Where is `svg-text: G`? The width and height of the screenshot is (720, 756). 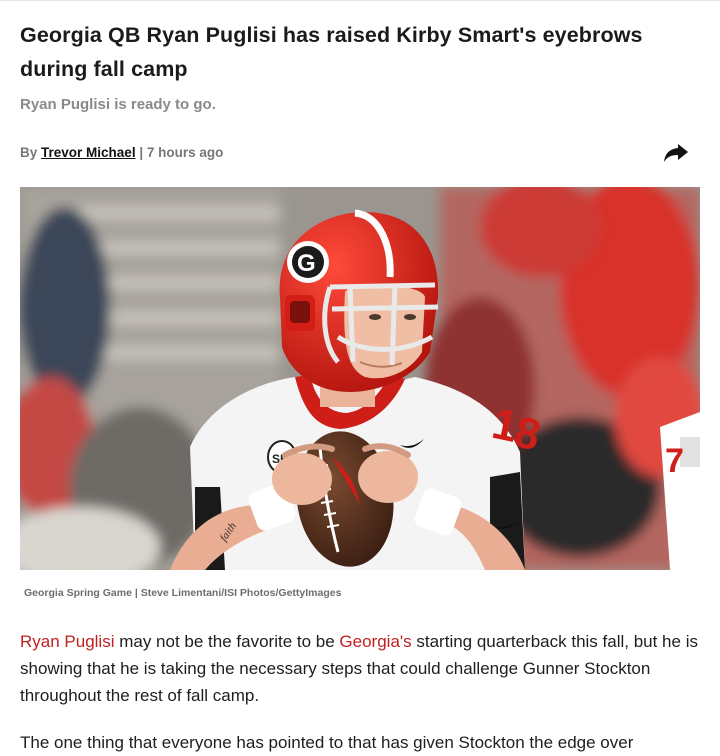 svg-text: G is located at coordinates (306, 263).